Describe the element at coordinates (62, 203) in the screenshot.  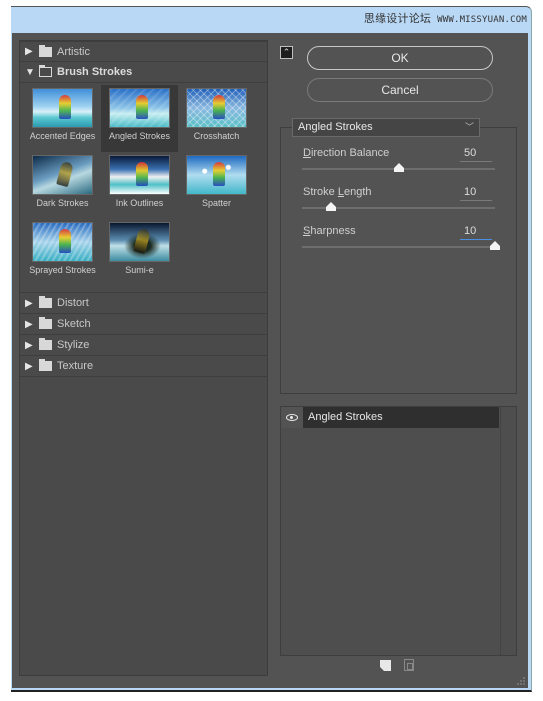
I see `filter-thumb-label: Dark Strokes` at that location.